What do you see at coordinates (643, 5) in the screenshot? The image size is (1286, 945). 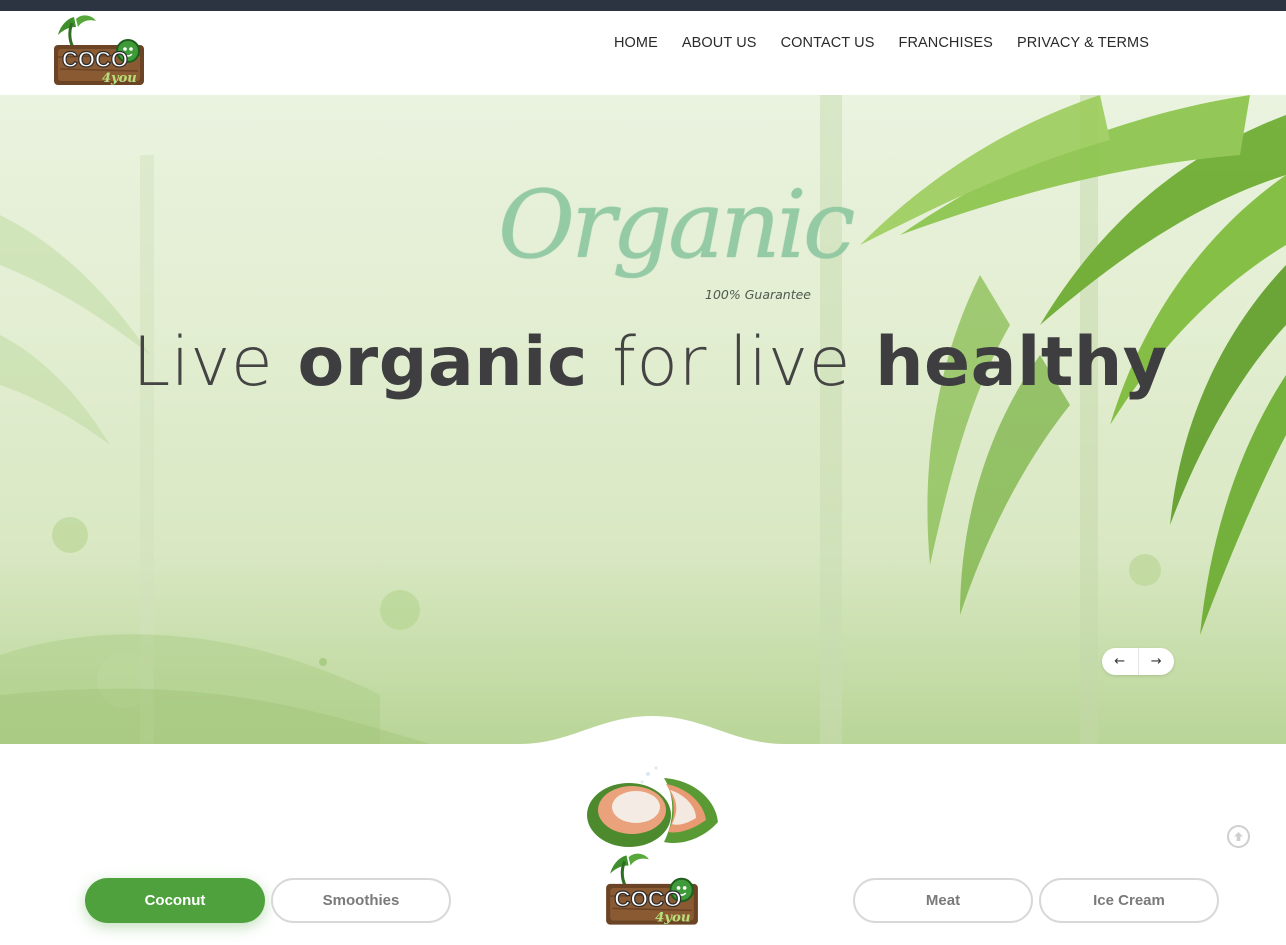 I see `top-bar` at bounding box center [643, 5].